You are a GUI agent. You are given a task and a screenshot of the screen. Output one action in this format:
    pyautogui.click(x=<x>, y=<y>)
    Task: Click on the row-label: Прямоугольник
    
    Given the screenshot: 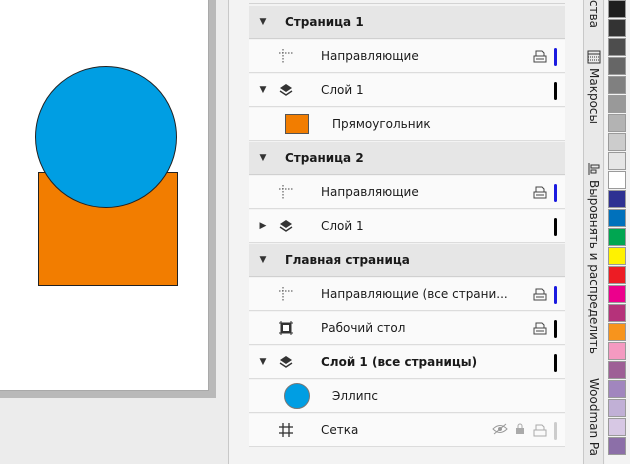 What is the action you would take?
    pyautogui.click(x=381, y=124)
    